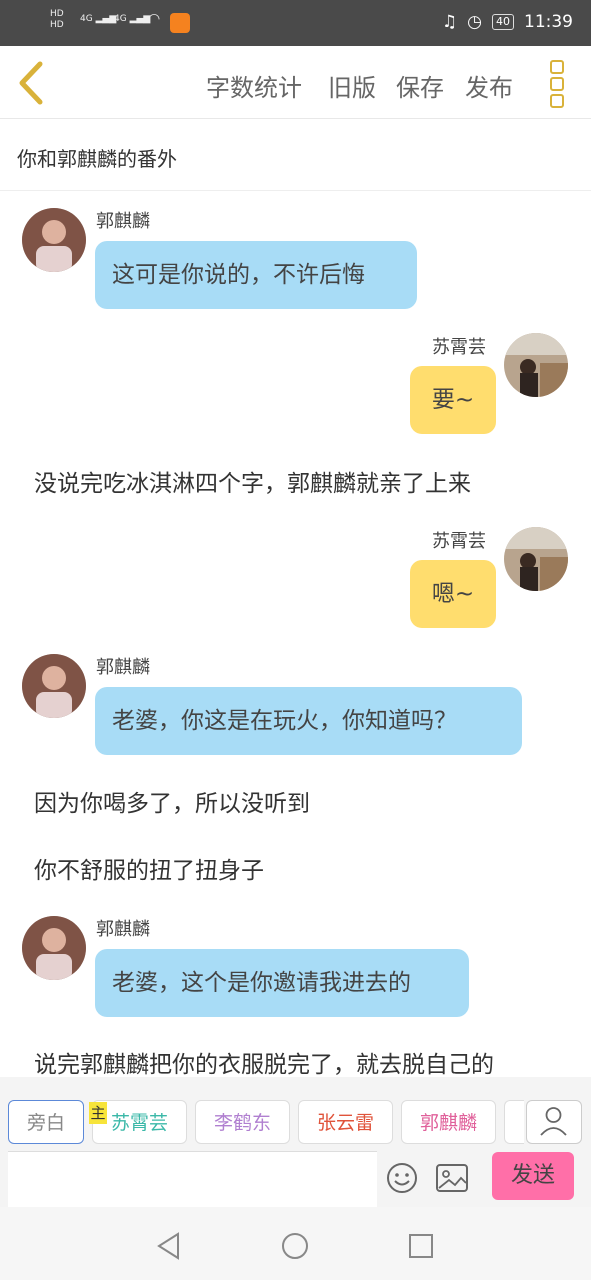 The image size is (591, 1280). I want to click on editor-toolbar: 字数统计 旧版 保存 发布, so click(295, 82).